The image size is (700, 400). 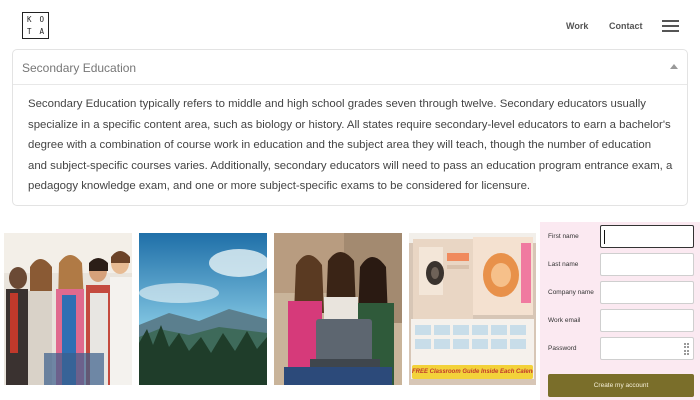 What do you see at coordinates (350, 67) in the screenshot?
I see `accordion-header: Secondary Education` at bounding box center [350, 67].